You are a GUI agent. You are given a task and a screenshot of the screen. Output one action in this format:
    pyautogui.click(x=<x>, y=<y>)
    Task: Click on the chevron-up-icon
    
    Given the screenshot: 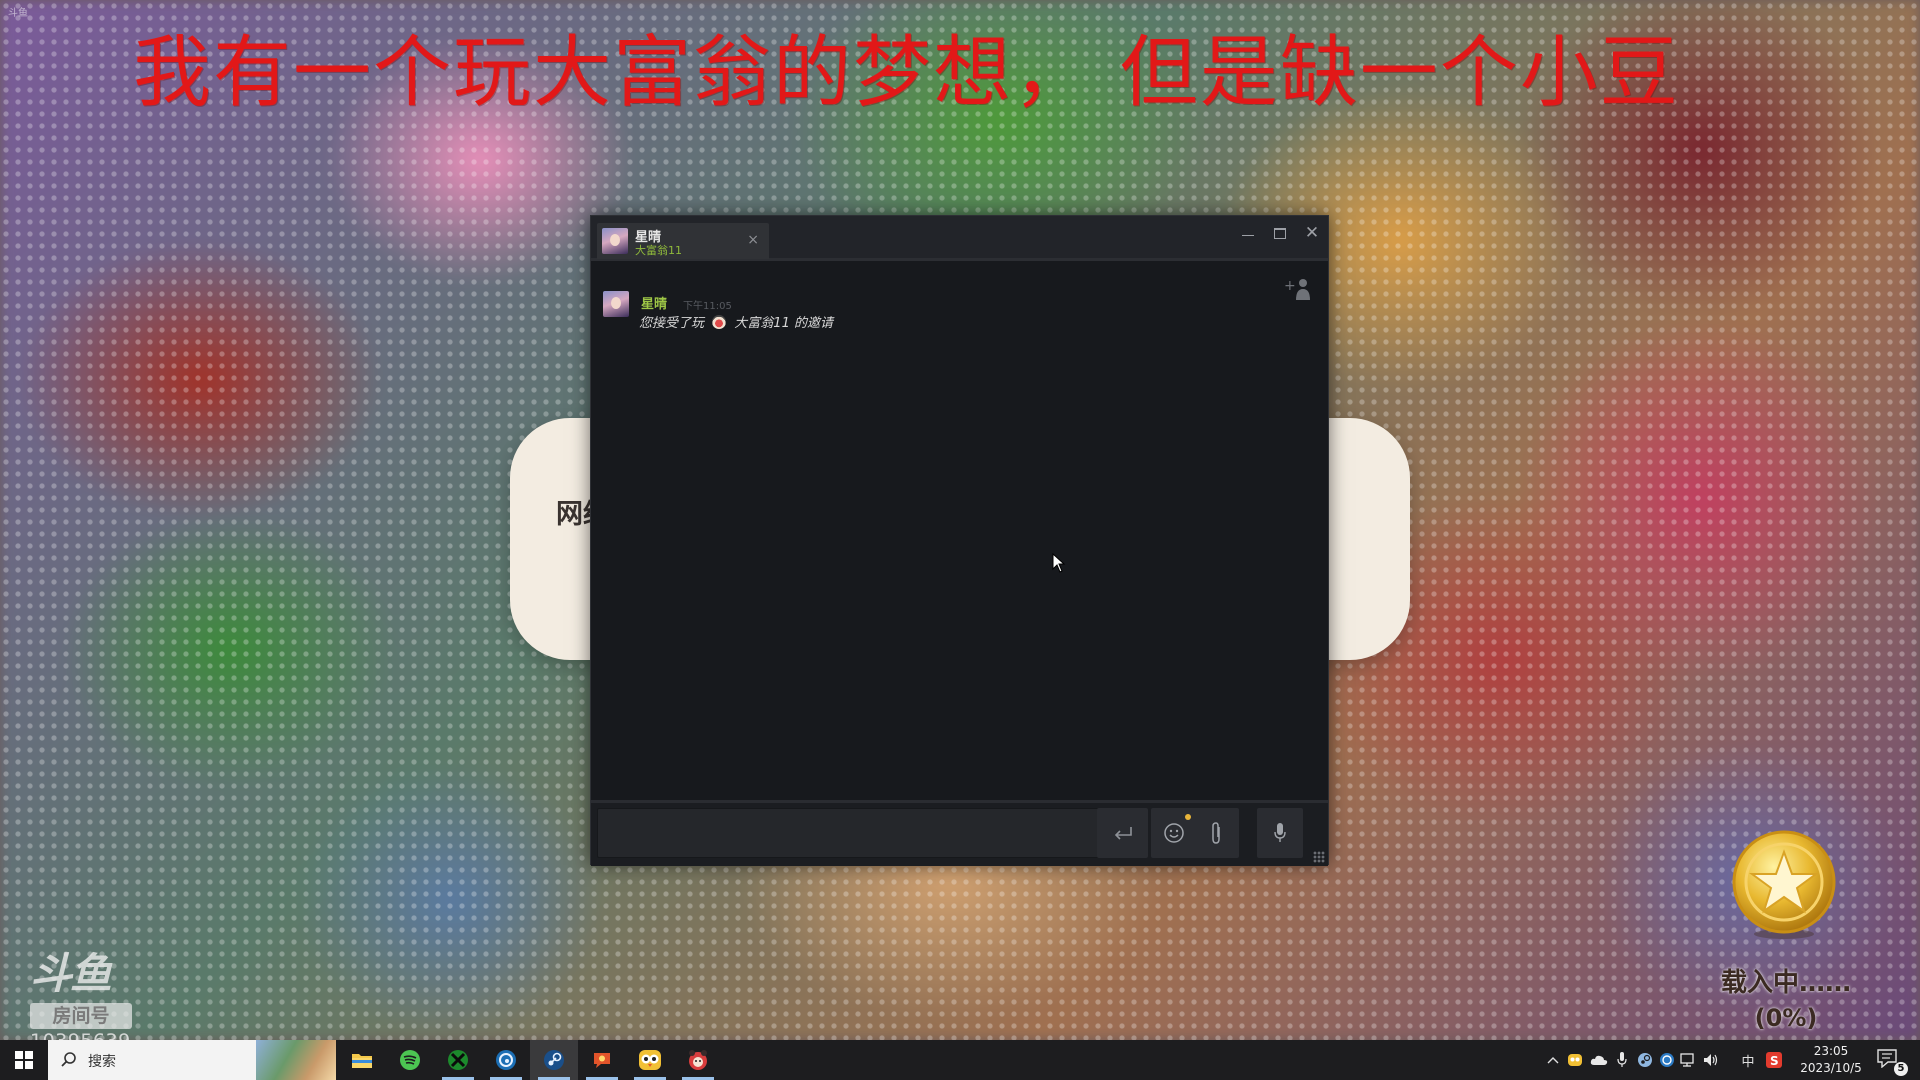 What is the action you would take?
    pyautogui.click(x=1553, y=1060)
    